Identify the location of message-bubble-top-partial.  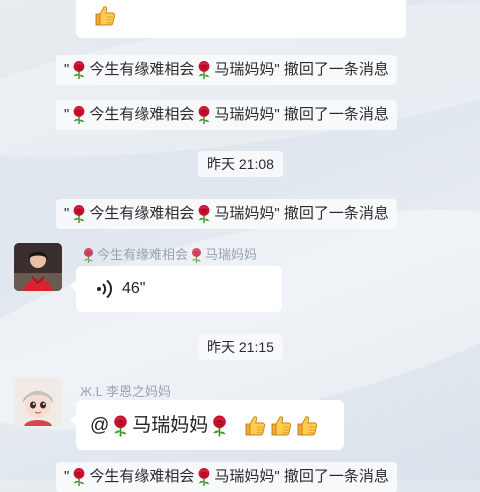
(241, 19).